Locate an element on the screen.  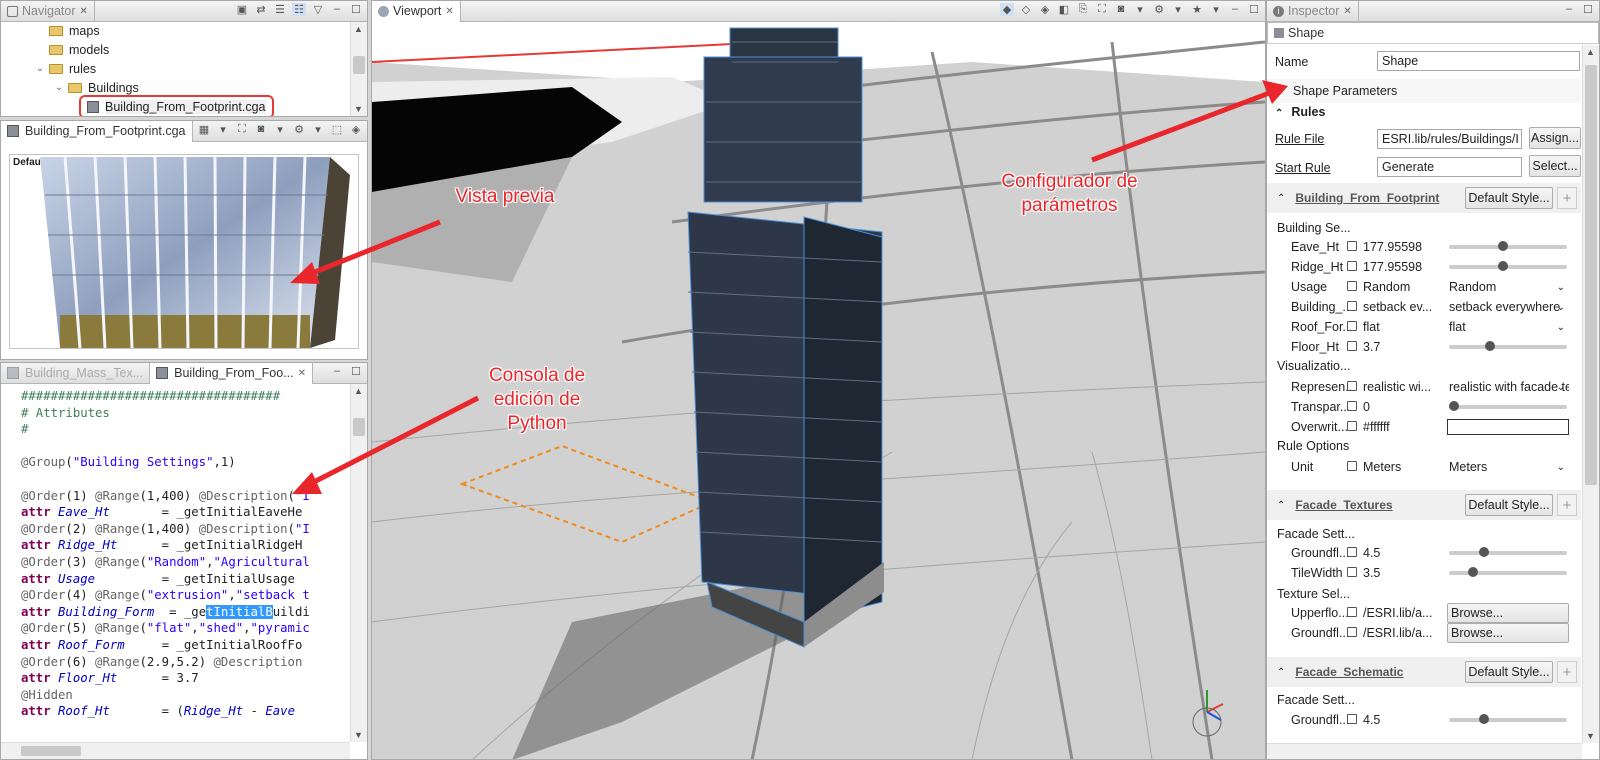
inspector-scrollbar: ▲ ▼ is located at coordinates (1590, 394).